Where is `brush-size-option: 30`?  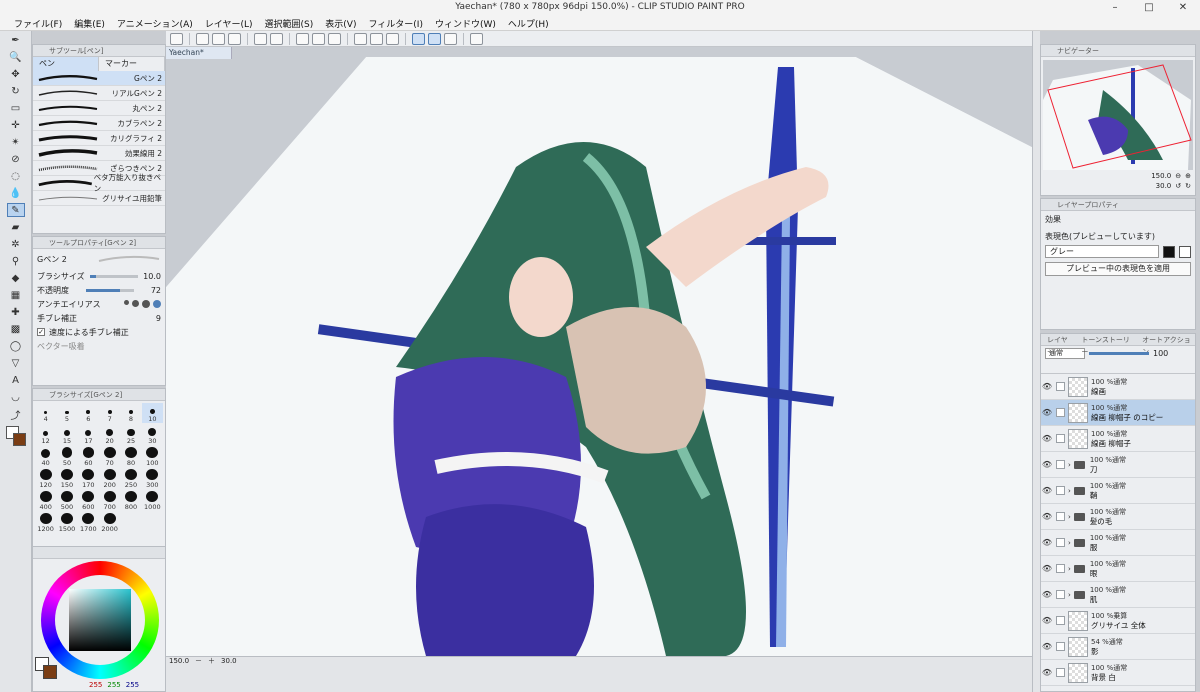
brush-size-option: 30 is located at coordinates (152, 435).